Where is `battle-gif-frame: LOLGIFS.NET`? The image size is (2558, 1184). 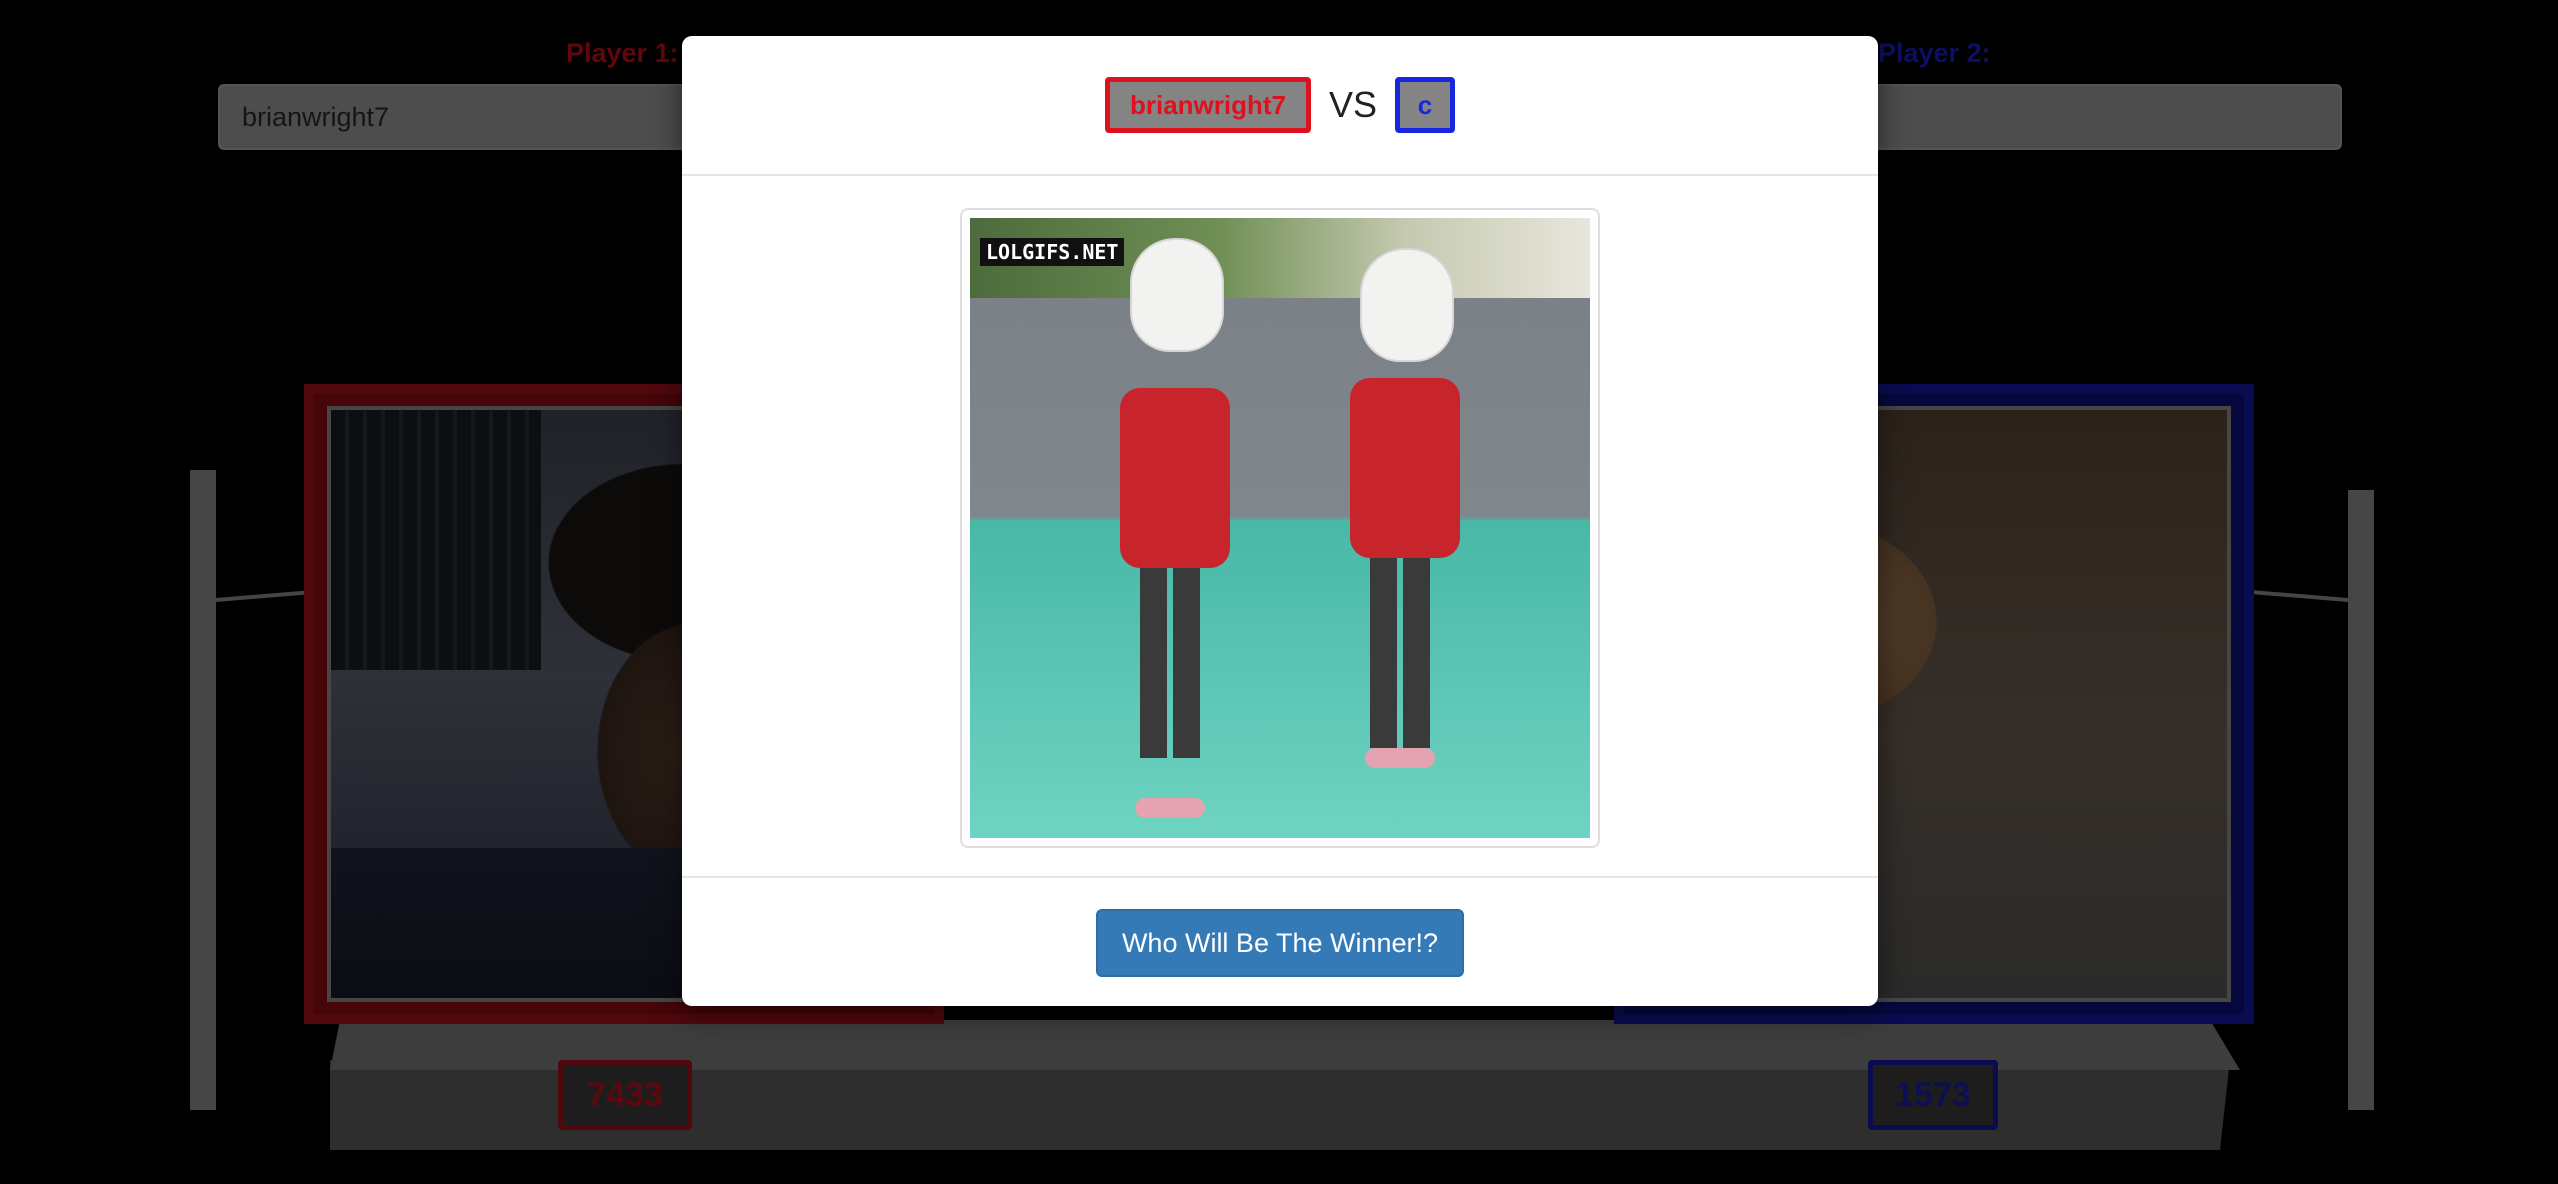 battle-gif-frame: LOLGIFS.NET is located at coordinates (1280, 528).